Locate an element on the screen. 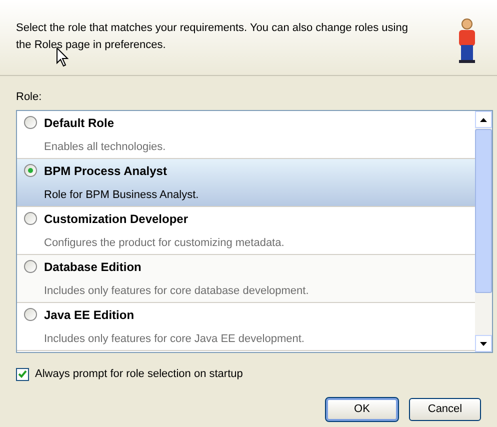  role-name: Customization Developer is located at coordinates (116, 219).